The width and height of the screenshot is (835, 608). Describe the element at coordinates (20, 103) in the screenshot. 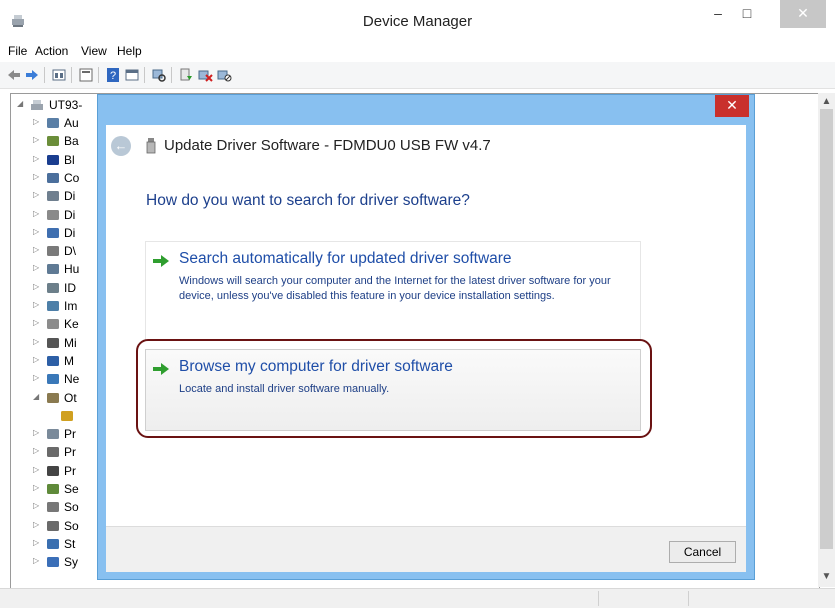

I see `collapse-icon: ◢` at that location.